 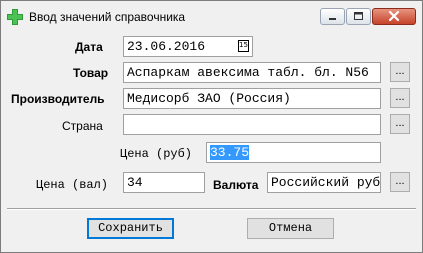 I want to click on price-rub-value: 33.75, so click(x=230, y=152).